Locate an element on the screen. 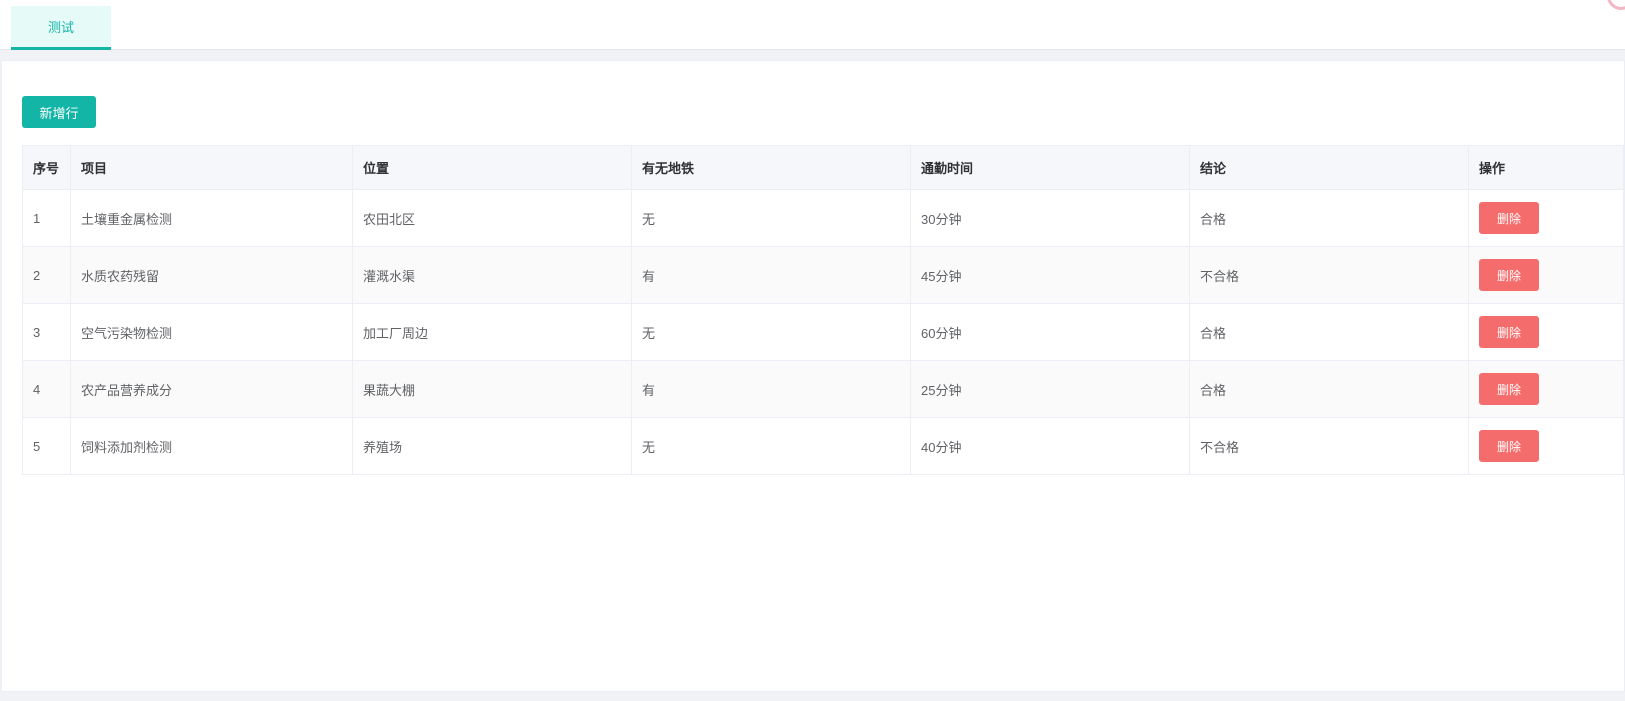 This screenshot has height=701, width=1625. column-header-action: 操作 is located at coordinates (1546, 167).